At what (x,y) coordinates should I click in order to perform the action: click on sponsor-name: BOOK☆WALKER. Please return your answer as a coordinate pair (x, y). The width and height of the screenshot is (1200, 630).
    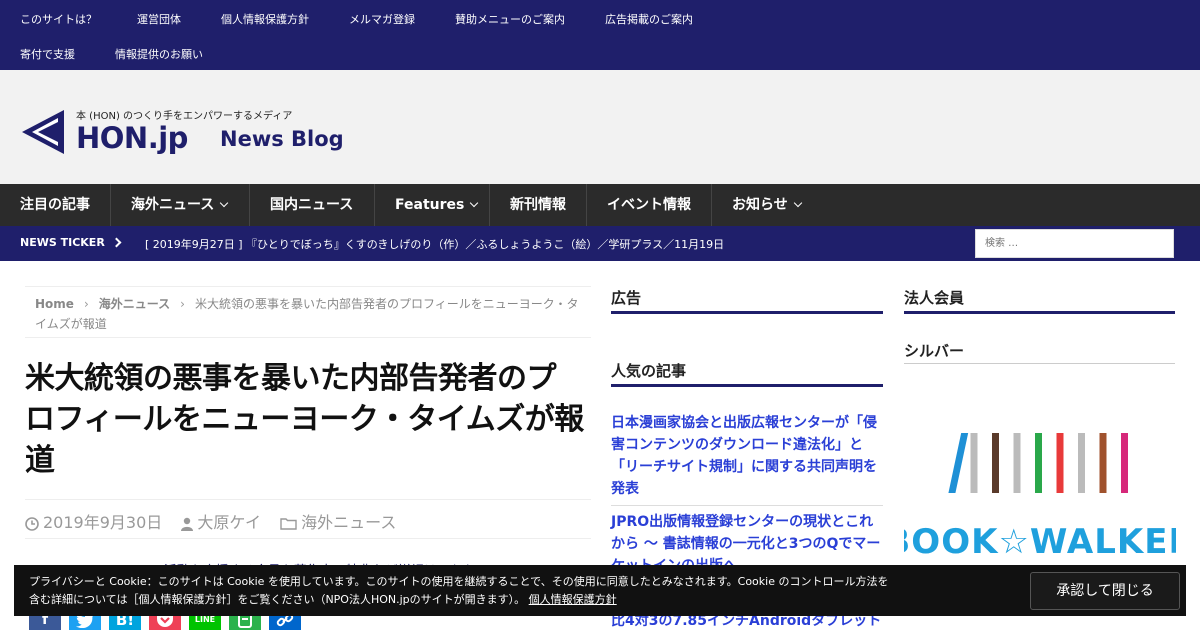
    Looking at the image, I should click on (1040, 542).